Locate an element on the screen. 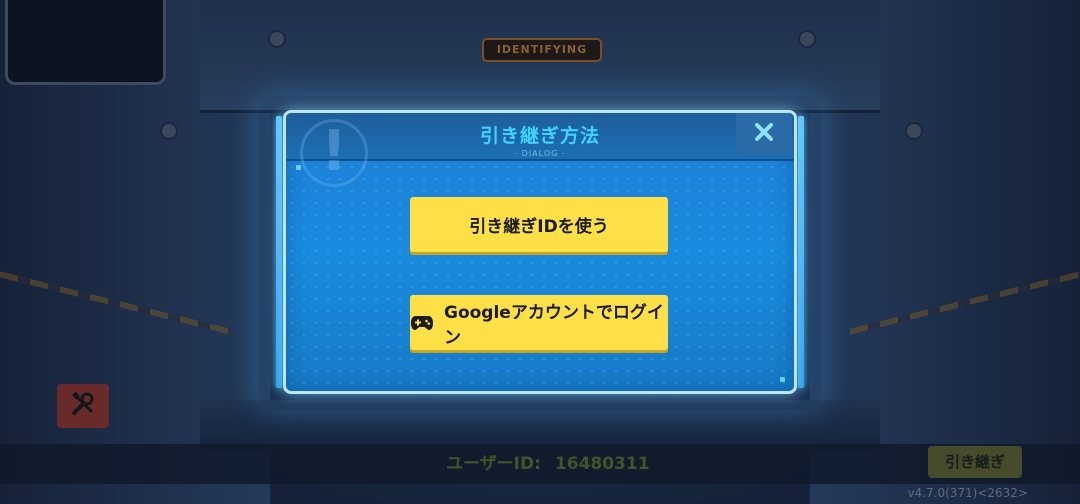  dialog-title: 引き継ぎ方法 is located at coordinates (539, 136).